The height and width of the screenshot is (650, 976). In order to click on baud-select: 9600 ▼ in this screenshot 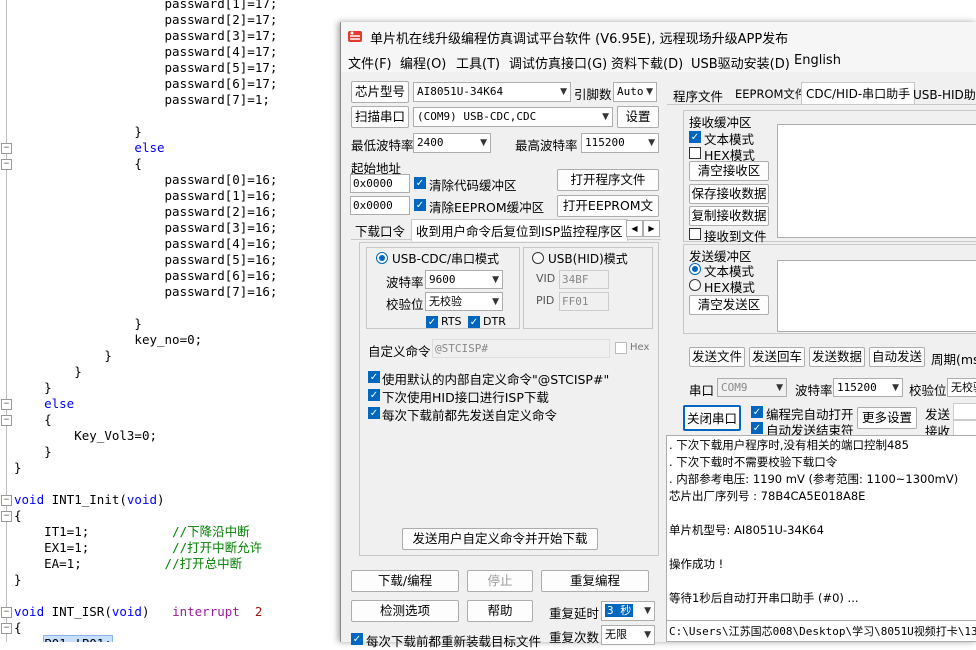, I will do `click(464, 279)`.